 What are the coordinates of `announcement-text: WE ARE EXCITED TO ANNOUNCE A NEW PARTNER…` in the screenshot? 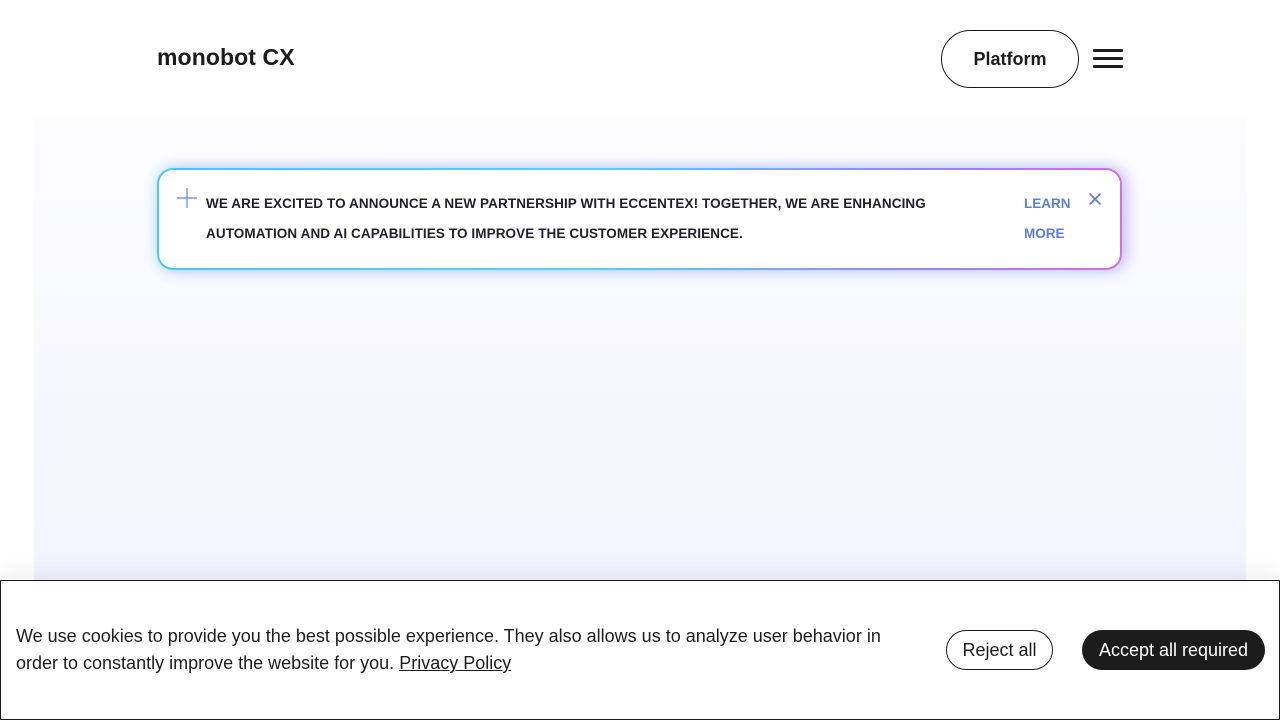 It's located at (566, 218).